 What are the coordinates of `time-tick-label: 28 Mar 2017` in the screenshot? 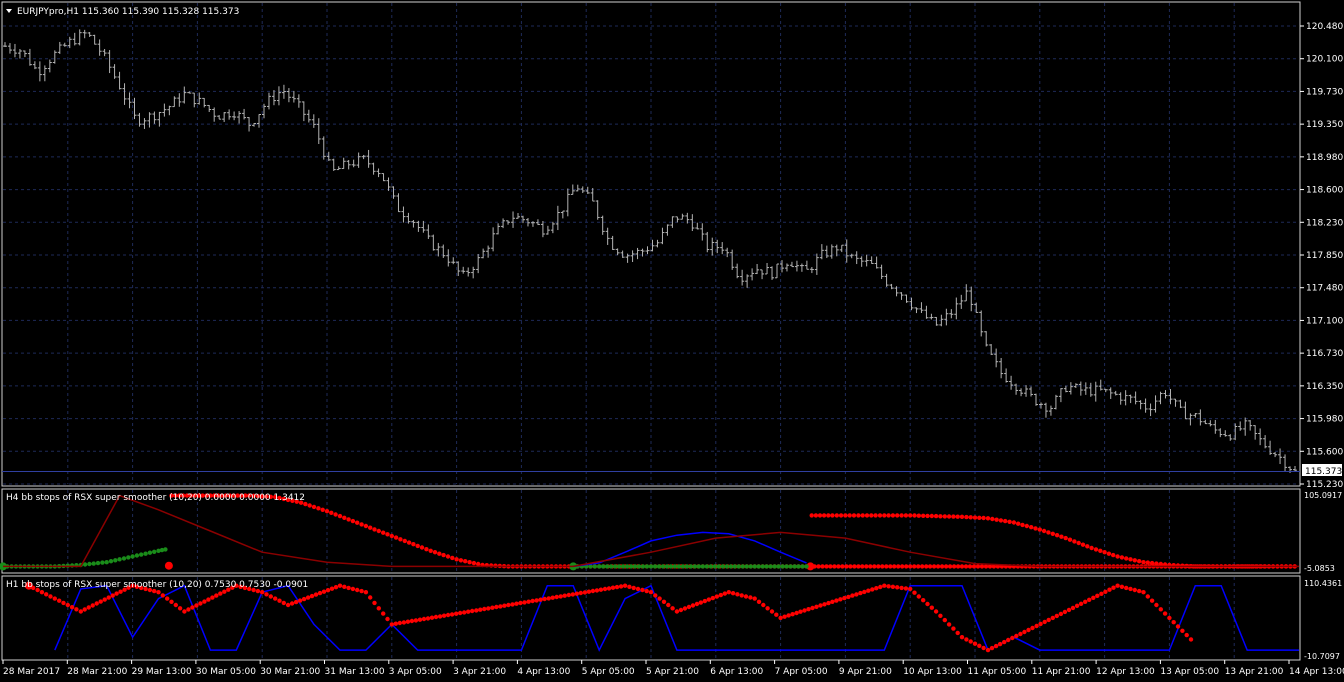 It's located at (31, 672).